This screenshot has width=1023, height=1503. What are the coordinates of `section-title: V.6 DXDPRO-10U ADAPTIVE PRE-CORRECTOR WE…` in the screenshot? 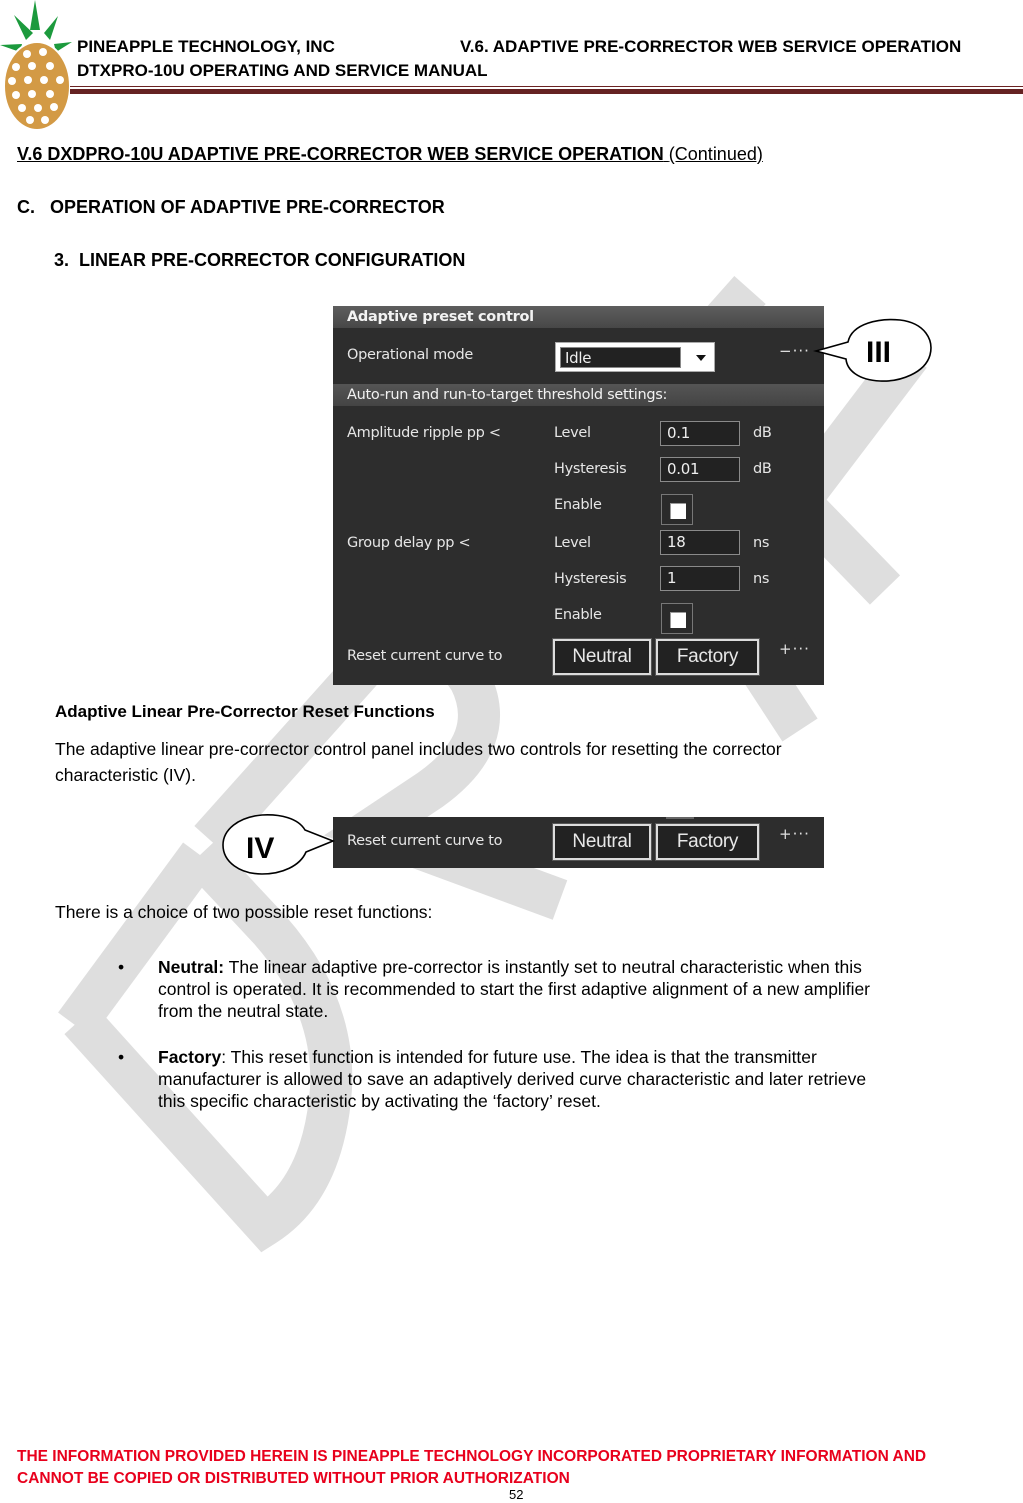 It's located at (390, 154).